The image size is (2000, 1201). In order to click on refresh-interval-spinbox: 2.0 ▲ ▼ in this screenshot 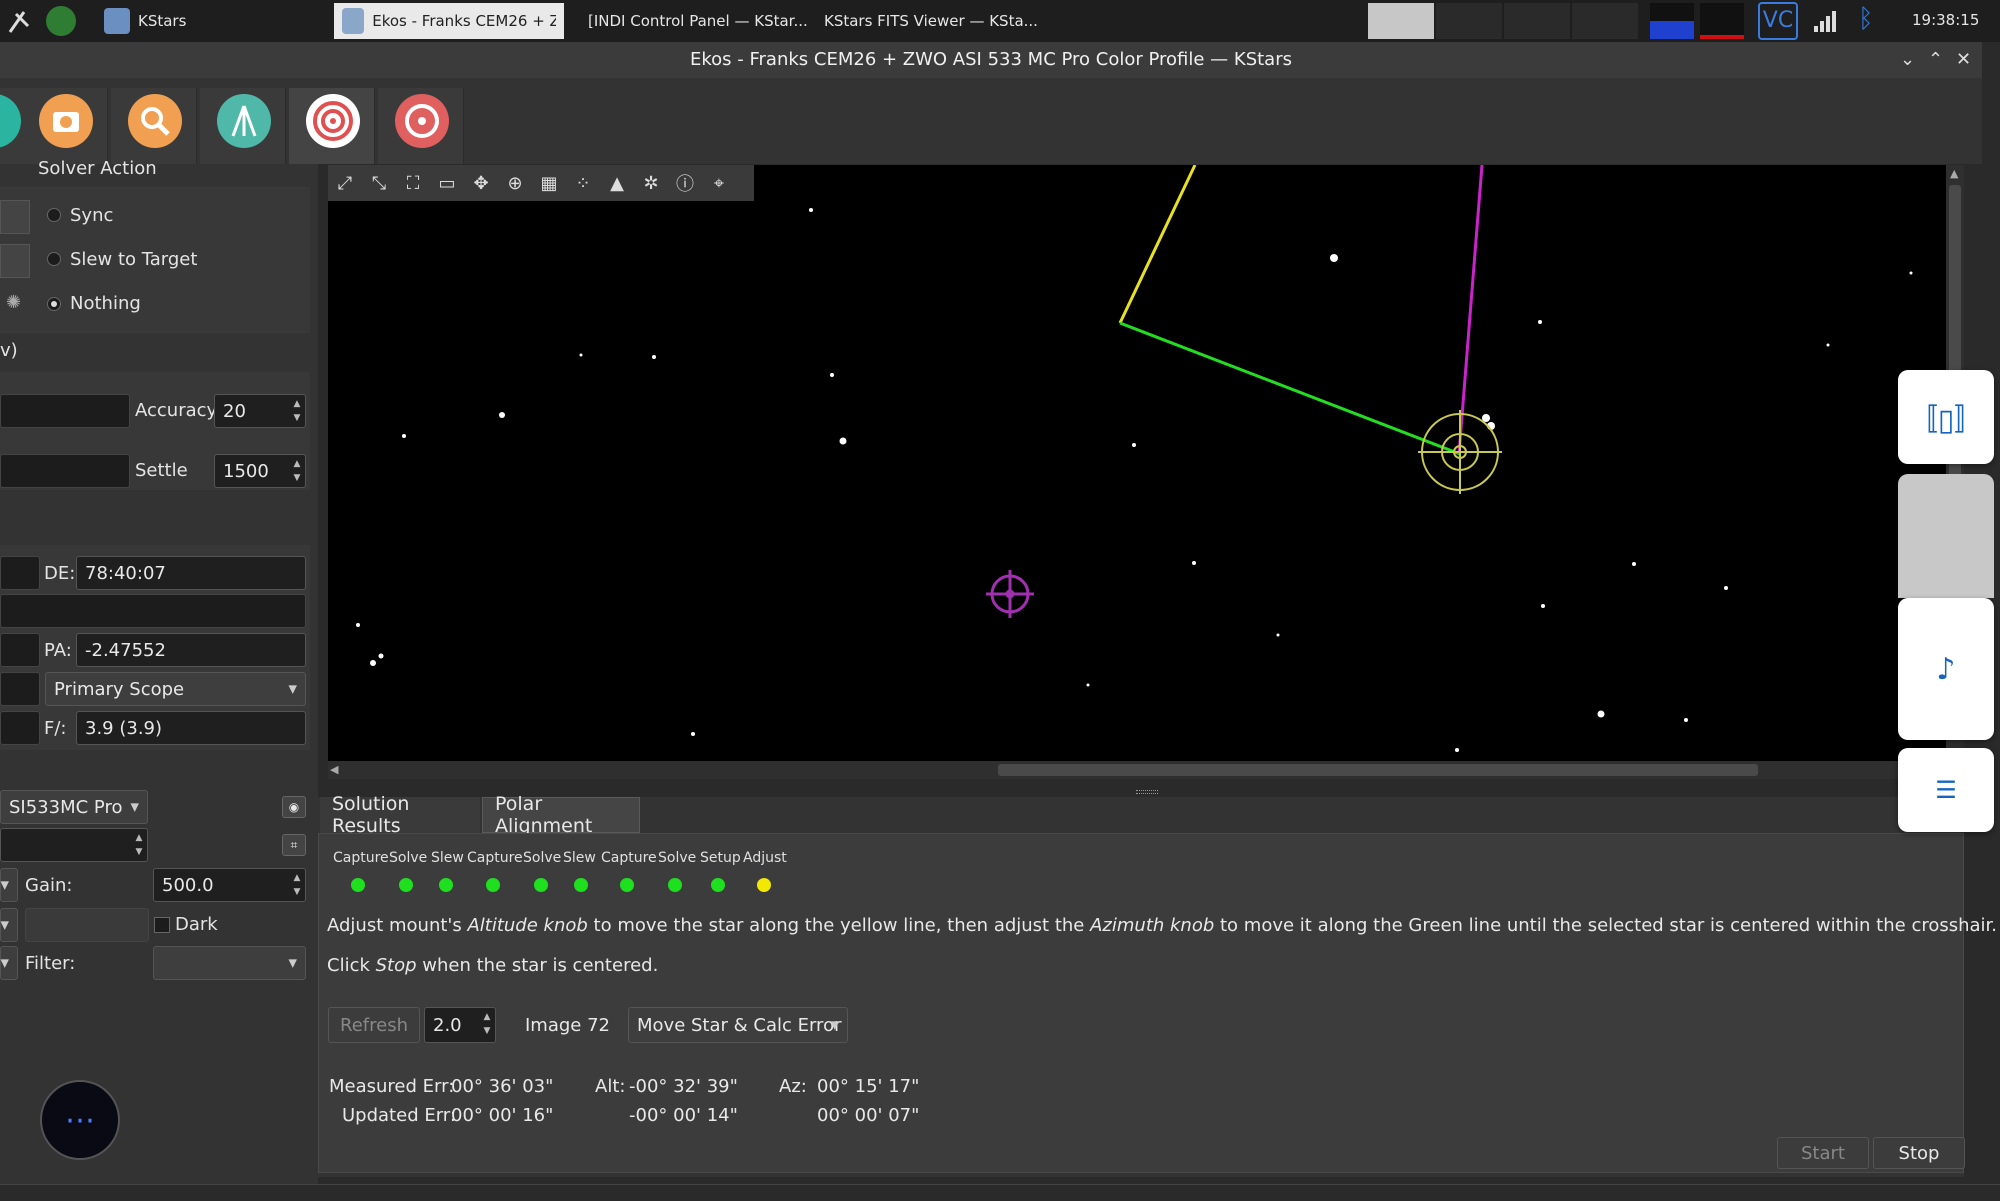, I will do `click(460, 1025)`.